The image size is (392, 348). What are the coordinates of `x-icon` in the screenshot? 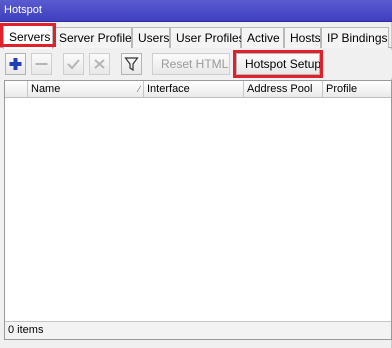 It's located at (99, 64).